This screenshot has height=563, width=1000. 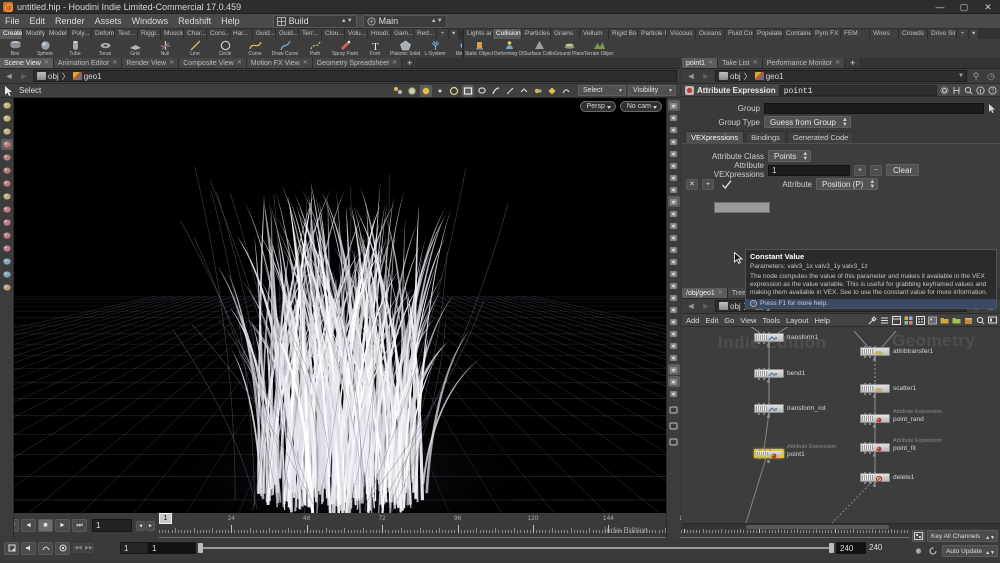 I want to click on corner-icon, so click(x=674, y=321).